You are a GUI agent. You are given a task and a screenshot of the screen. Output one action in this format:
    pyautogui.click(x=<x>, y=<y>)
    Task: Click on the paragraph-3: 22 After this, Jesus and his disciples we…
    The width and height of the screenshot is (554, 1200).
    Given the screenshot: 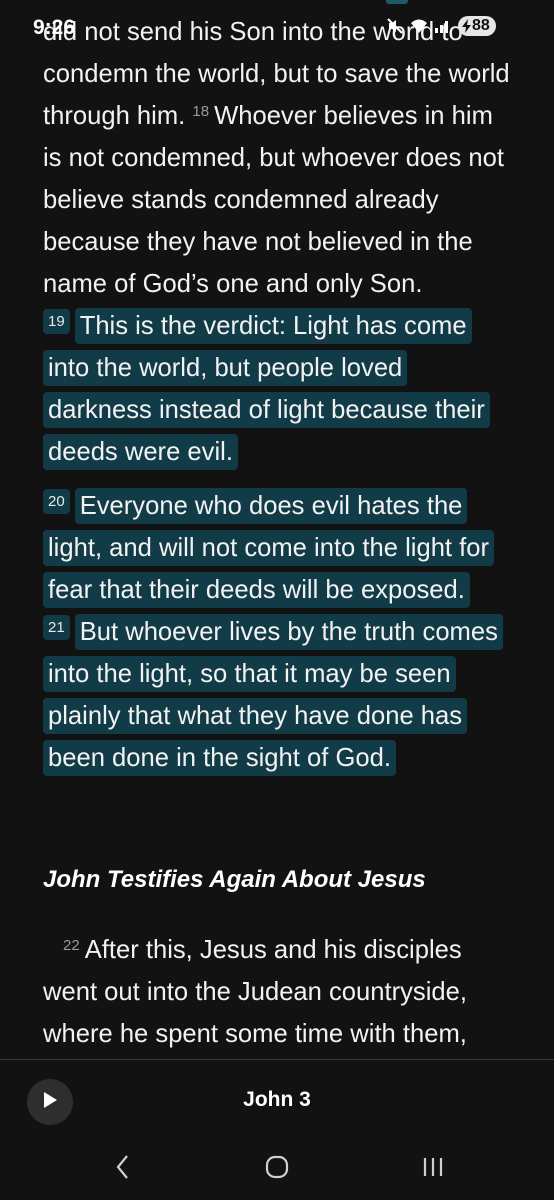 What is the action you would take?
    pyautogui.click(x=278, y=992)
    